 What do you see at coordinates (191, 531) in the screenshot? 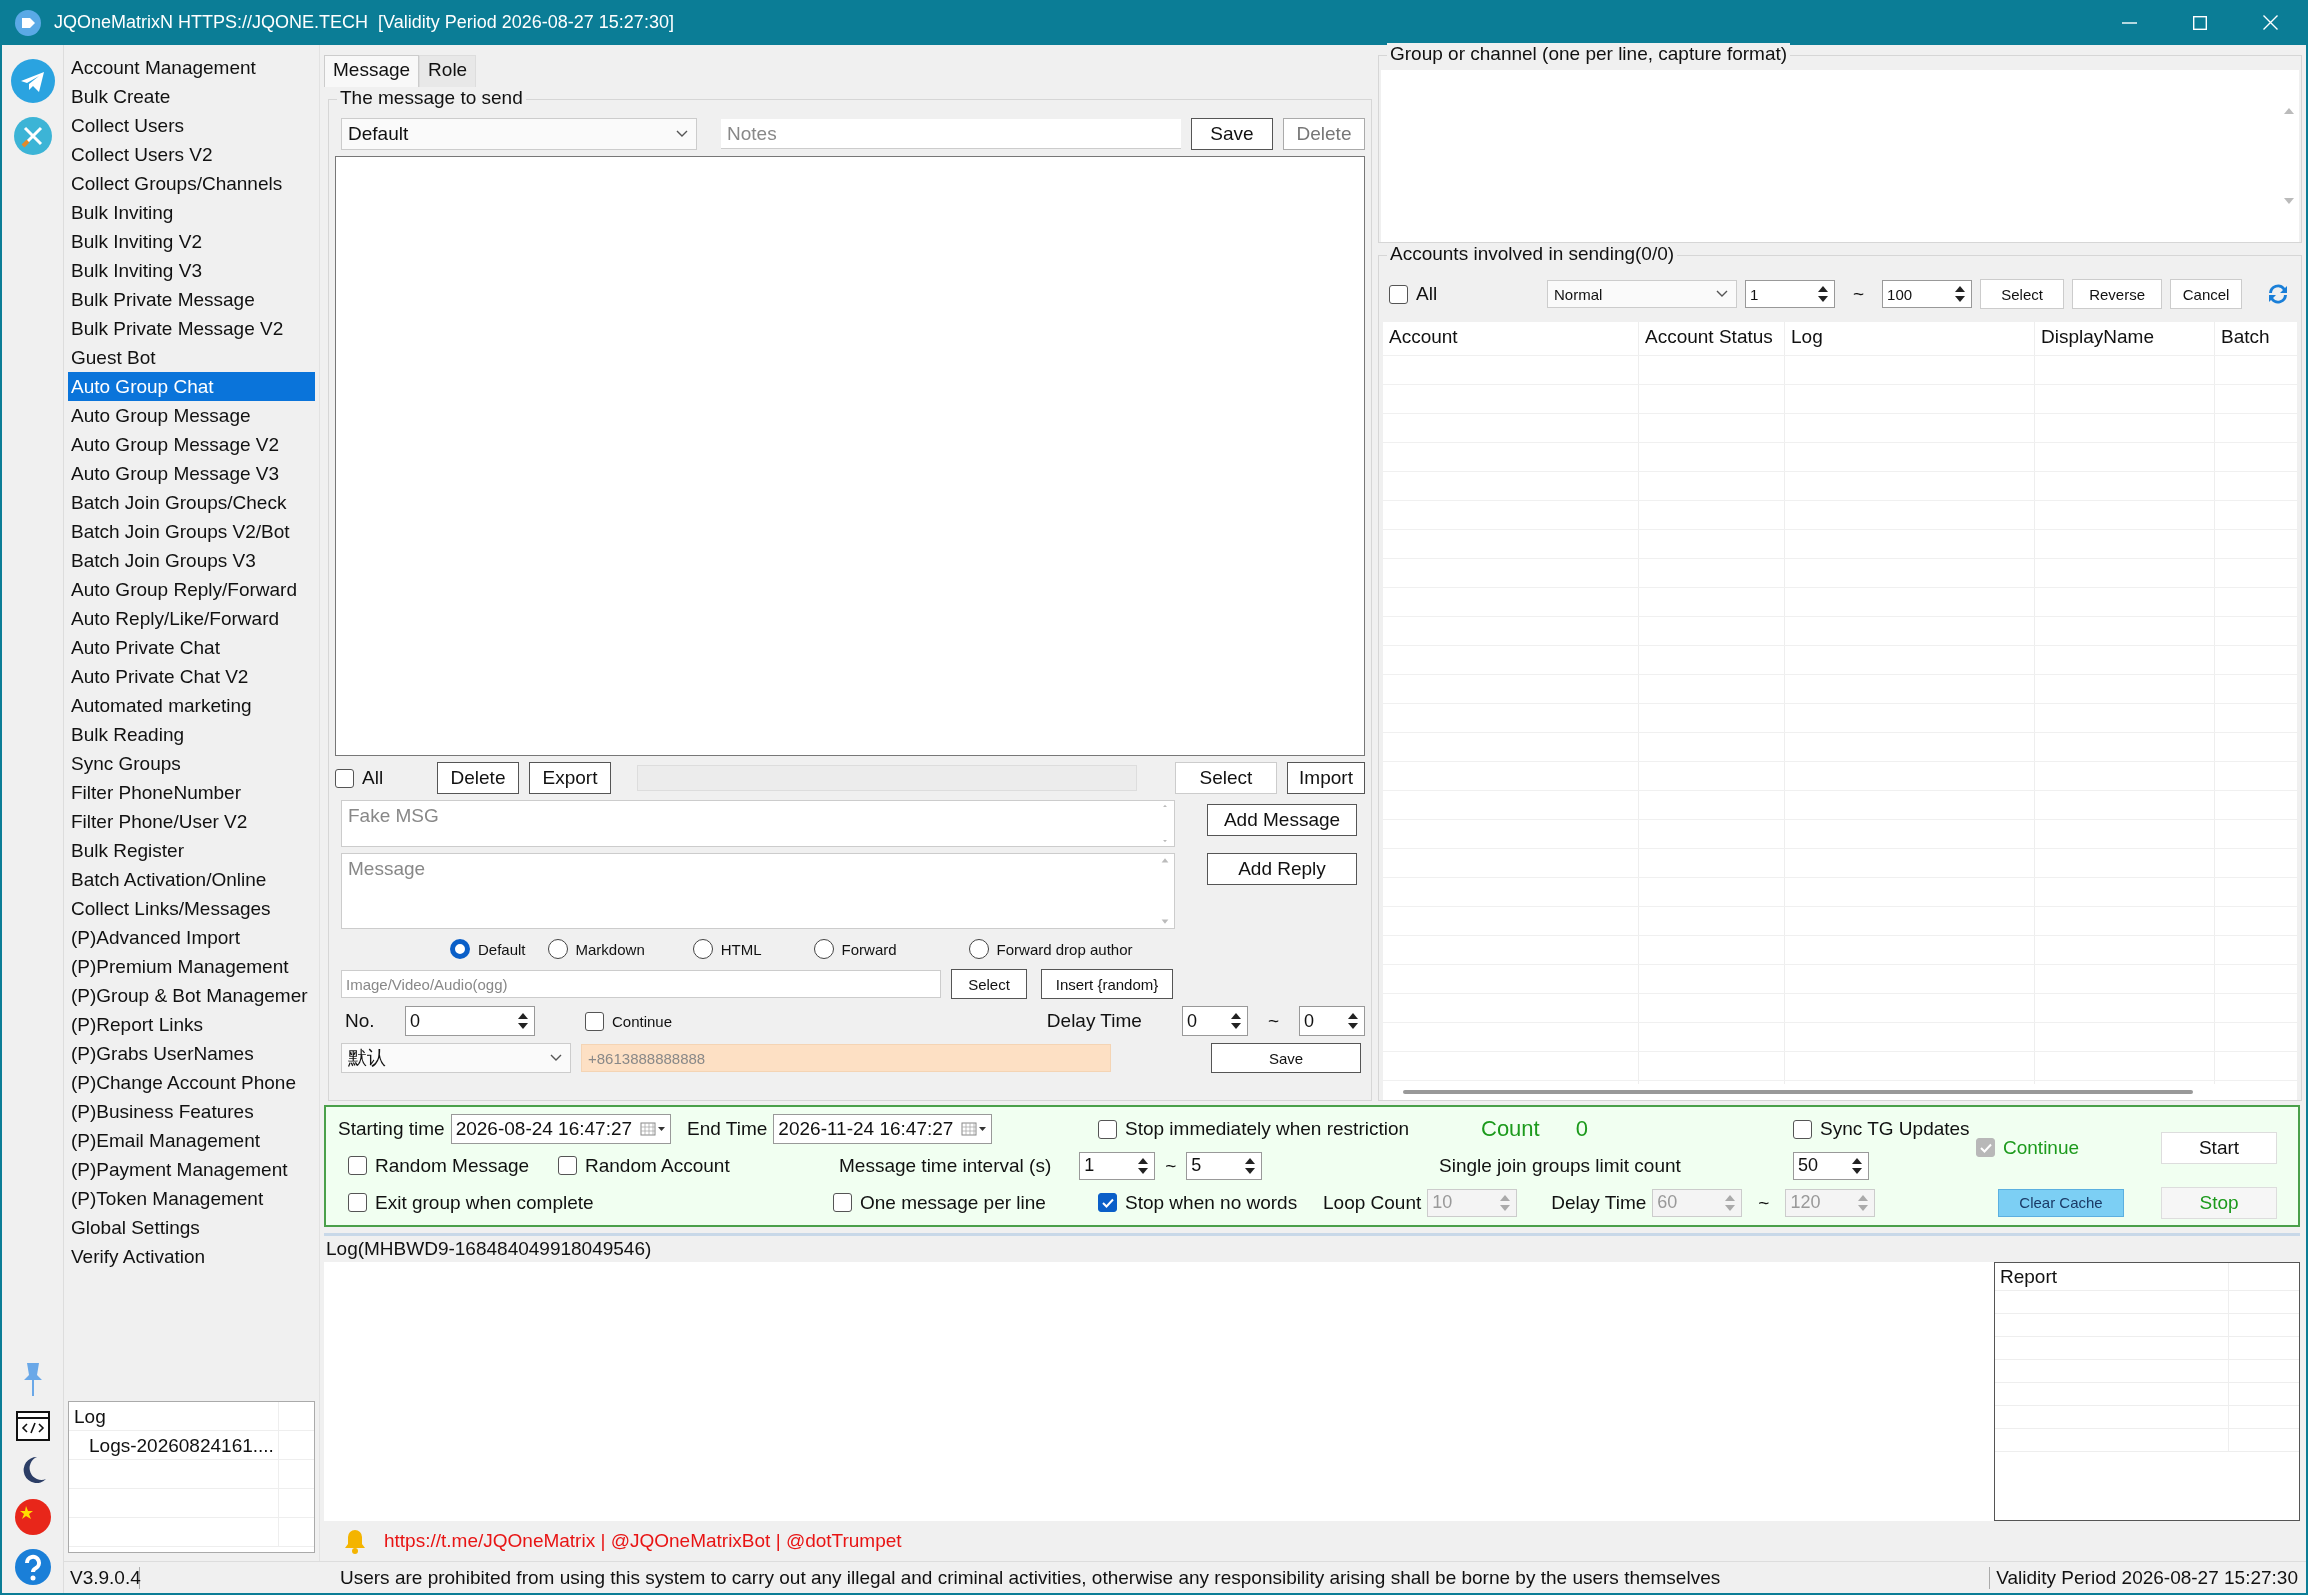
I see `sidebar-item: Batch Join Groups V2/Bot` at bounding box center [191, 531].